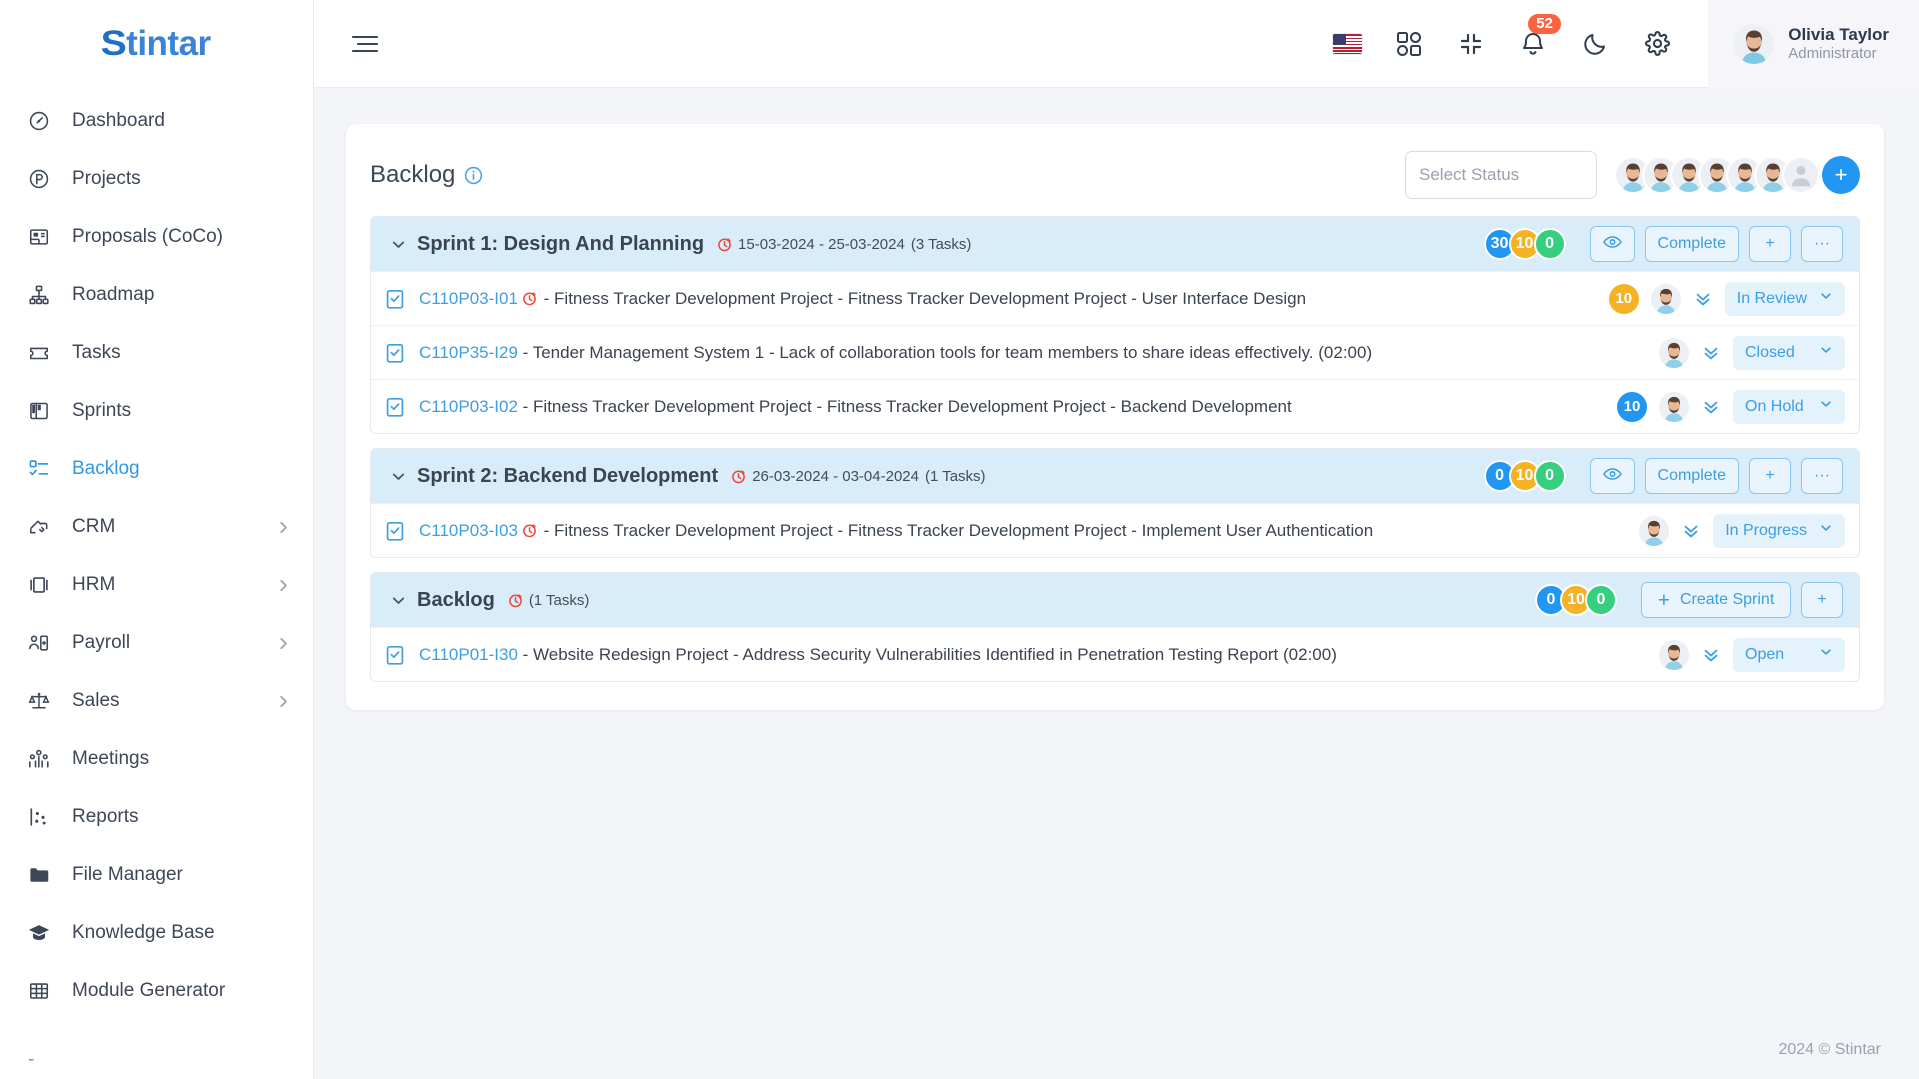 The height and width of the screenshot is (1079, 1919). Describe the element at coordinates (43, 585) in the screenshot. I see `id-card-icon` at that location.